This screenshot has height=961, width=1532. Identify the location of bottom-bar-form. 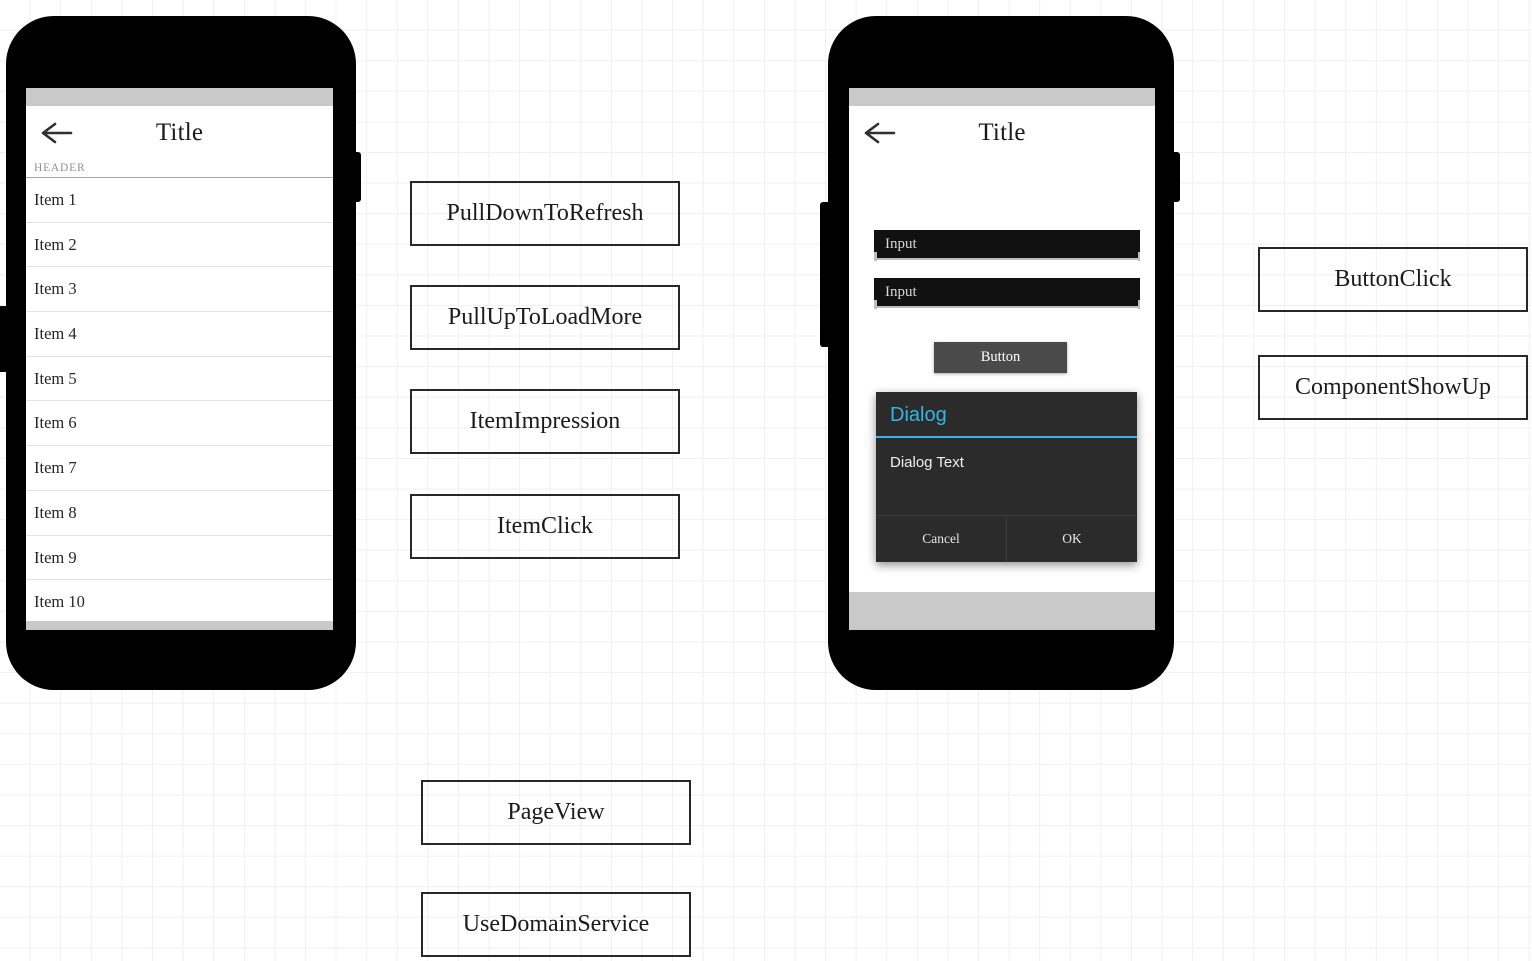
(1002, 611).